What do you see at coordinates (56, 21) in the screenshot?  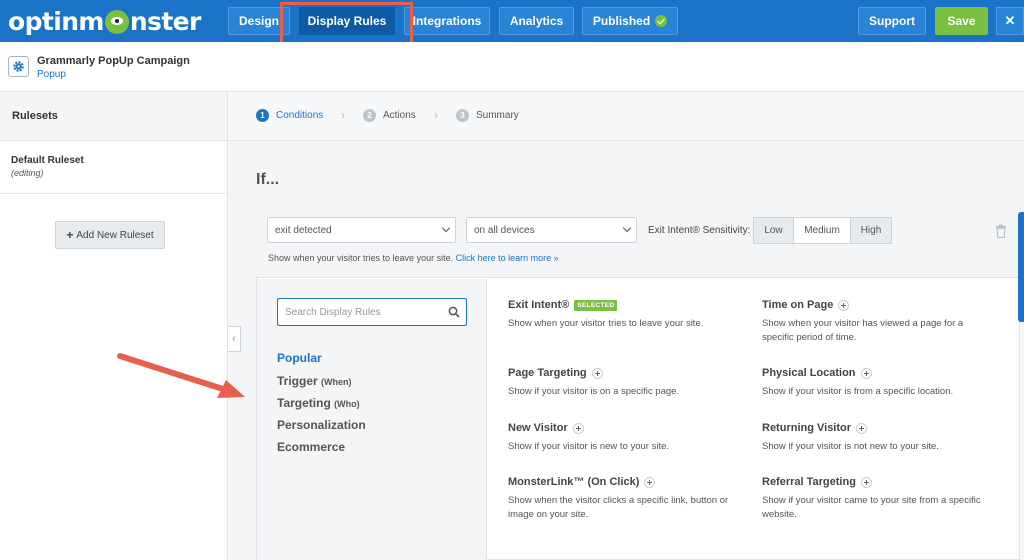 I see `logo-text-start: optinm` at bounding box center [56, 21].